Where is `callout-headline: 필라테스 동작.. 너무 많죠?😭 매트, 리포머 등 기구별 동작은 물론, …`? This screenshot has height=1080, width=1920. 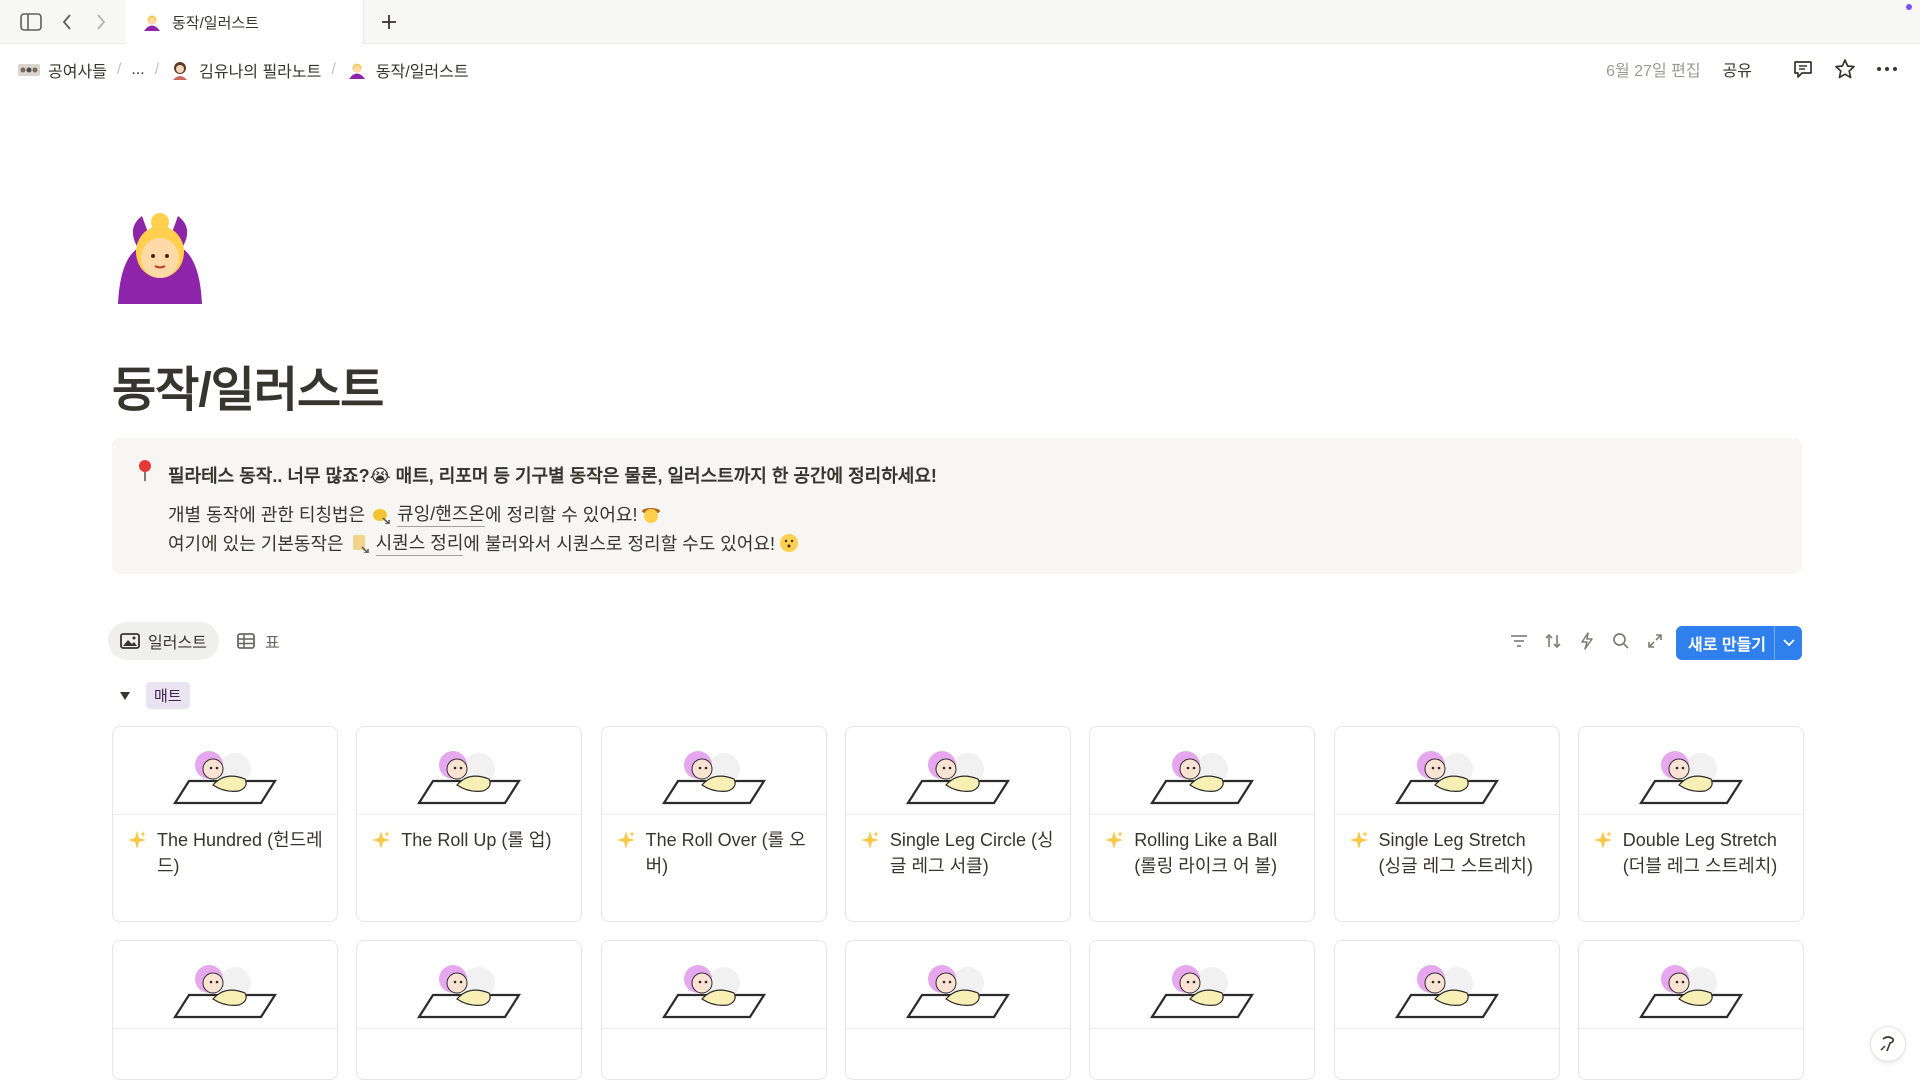 callout-headline: 필라테스 동작.. 너무 많죠?😭 매트, 리포머 등 기구별 동작은 물론, … is located at coordinates (552, 476).